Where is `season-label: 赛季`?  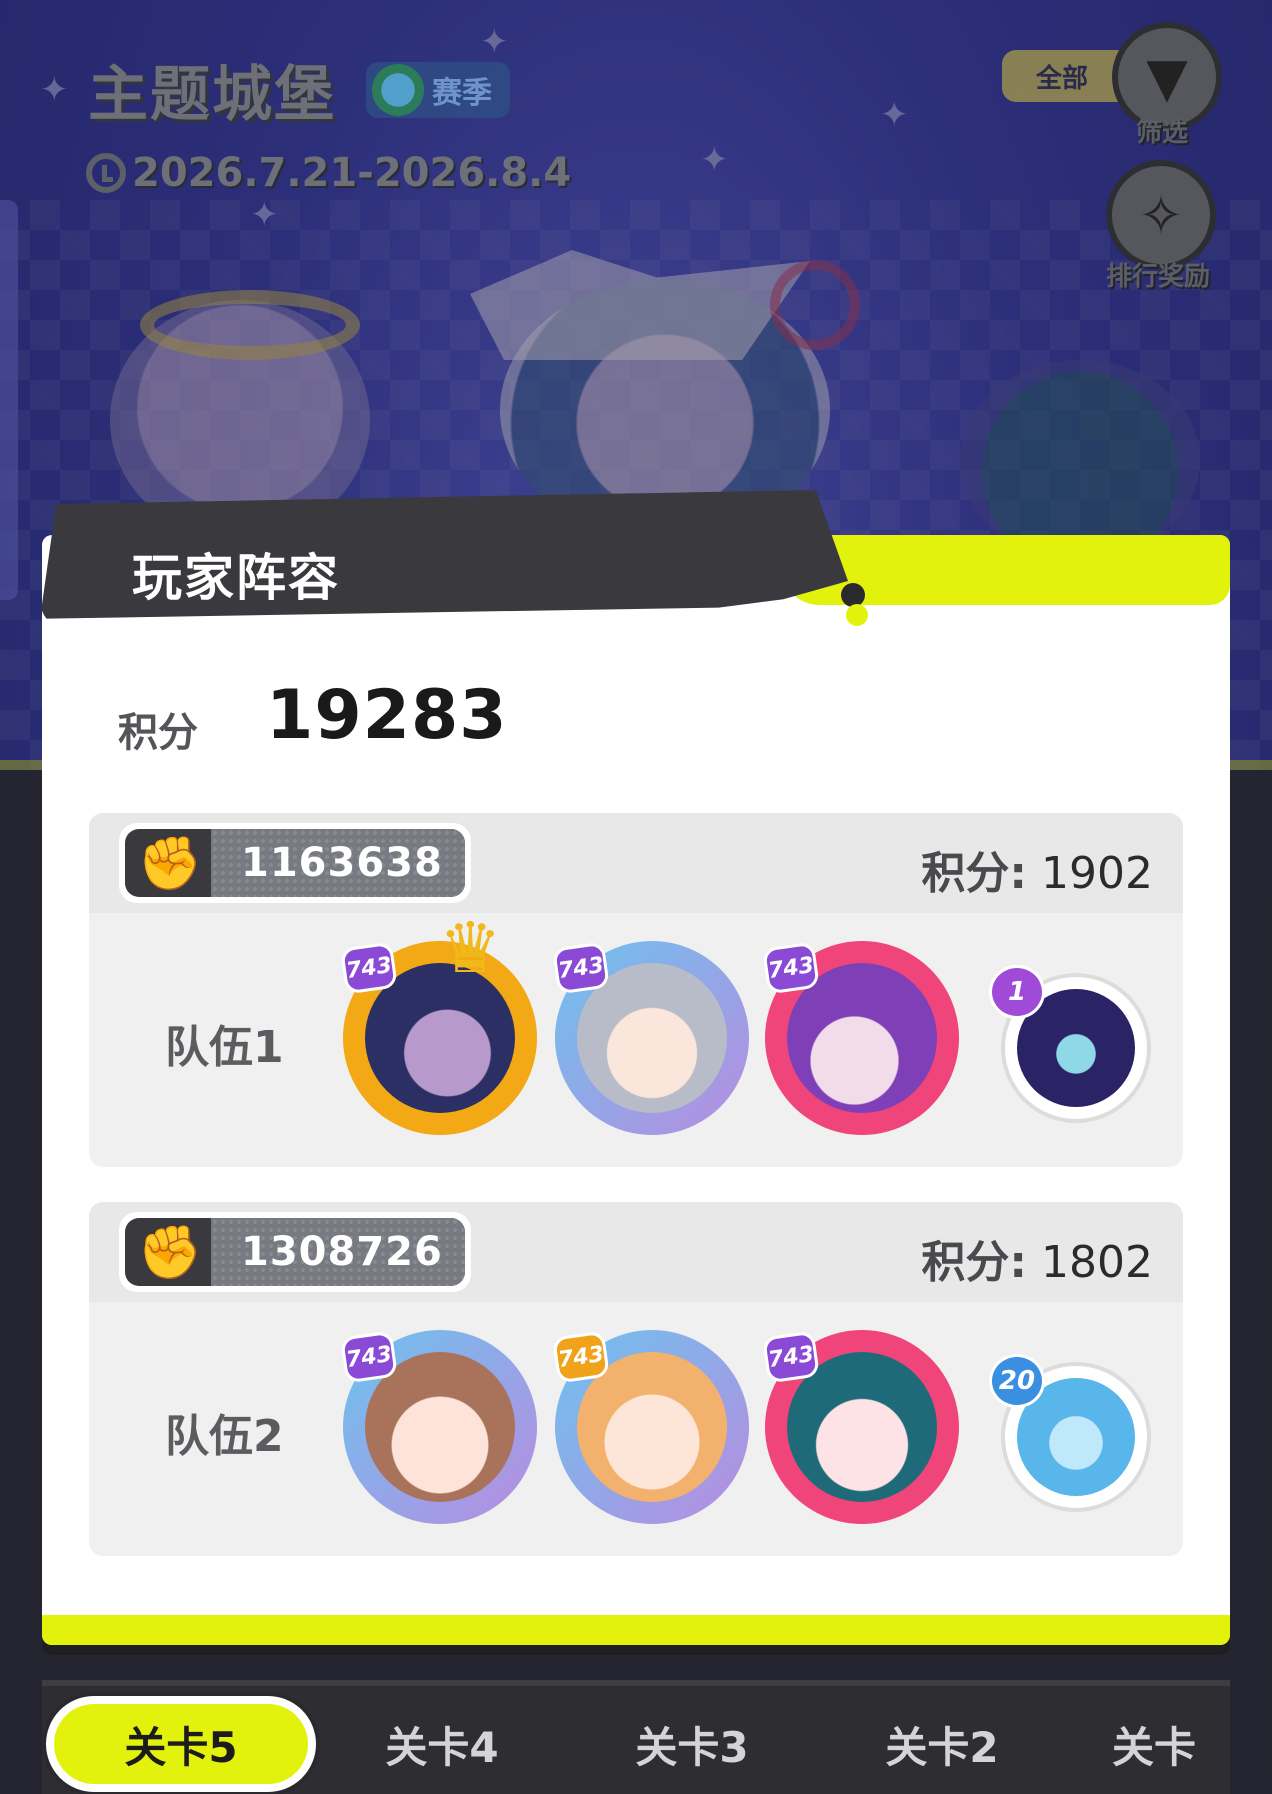
season-label: 赛季 is located at coordinates (462, 93).